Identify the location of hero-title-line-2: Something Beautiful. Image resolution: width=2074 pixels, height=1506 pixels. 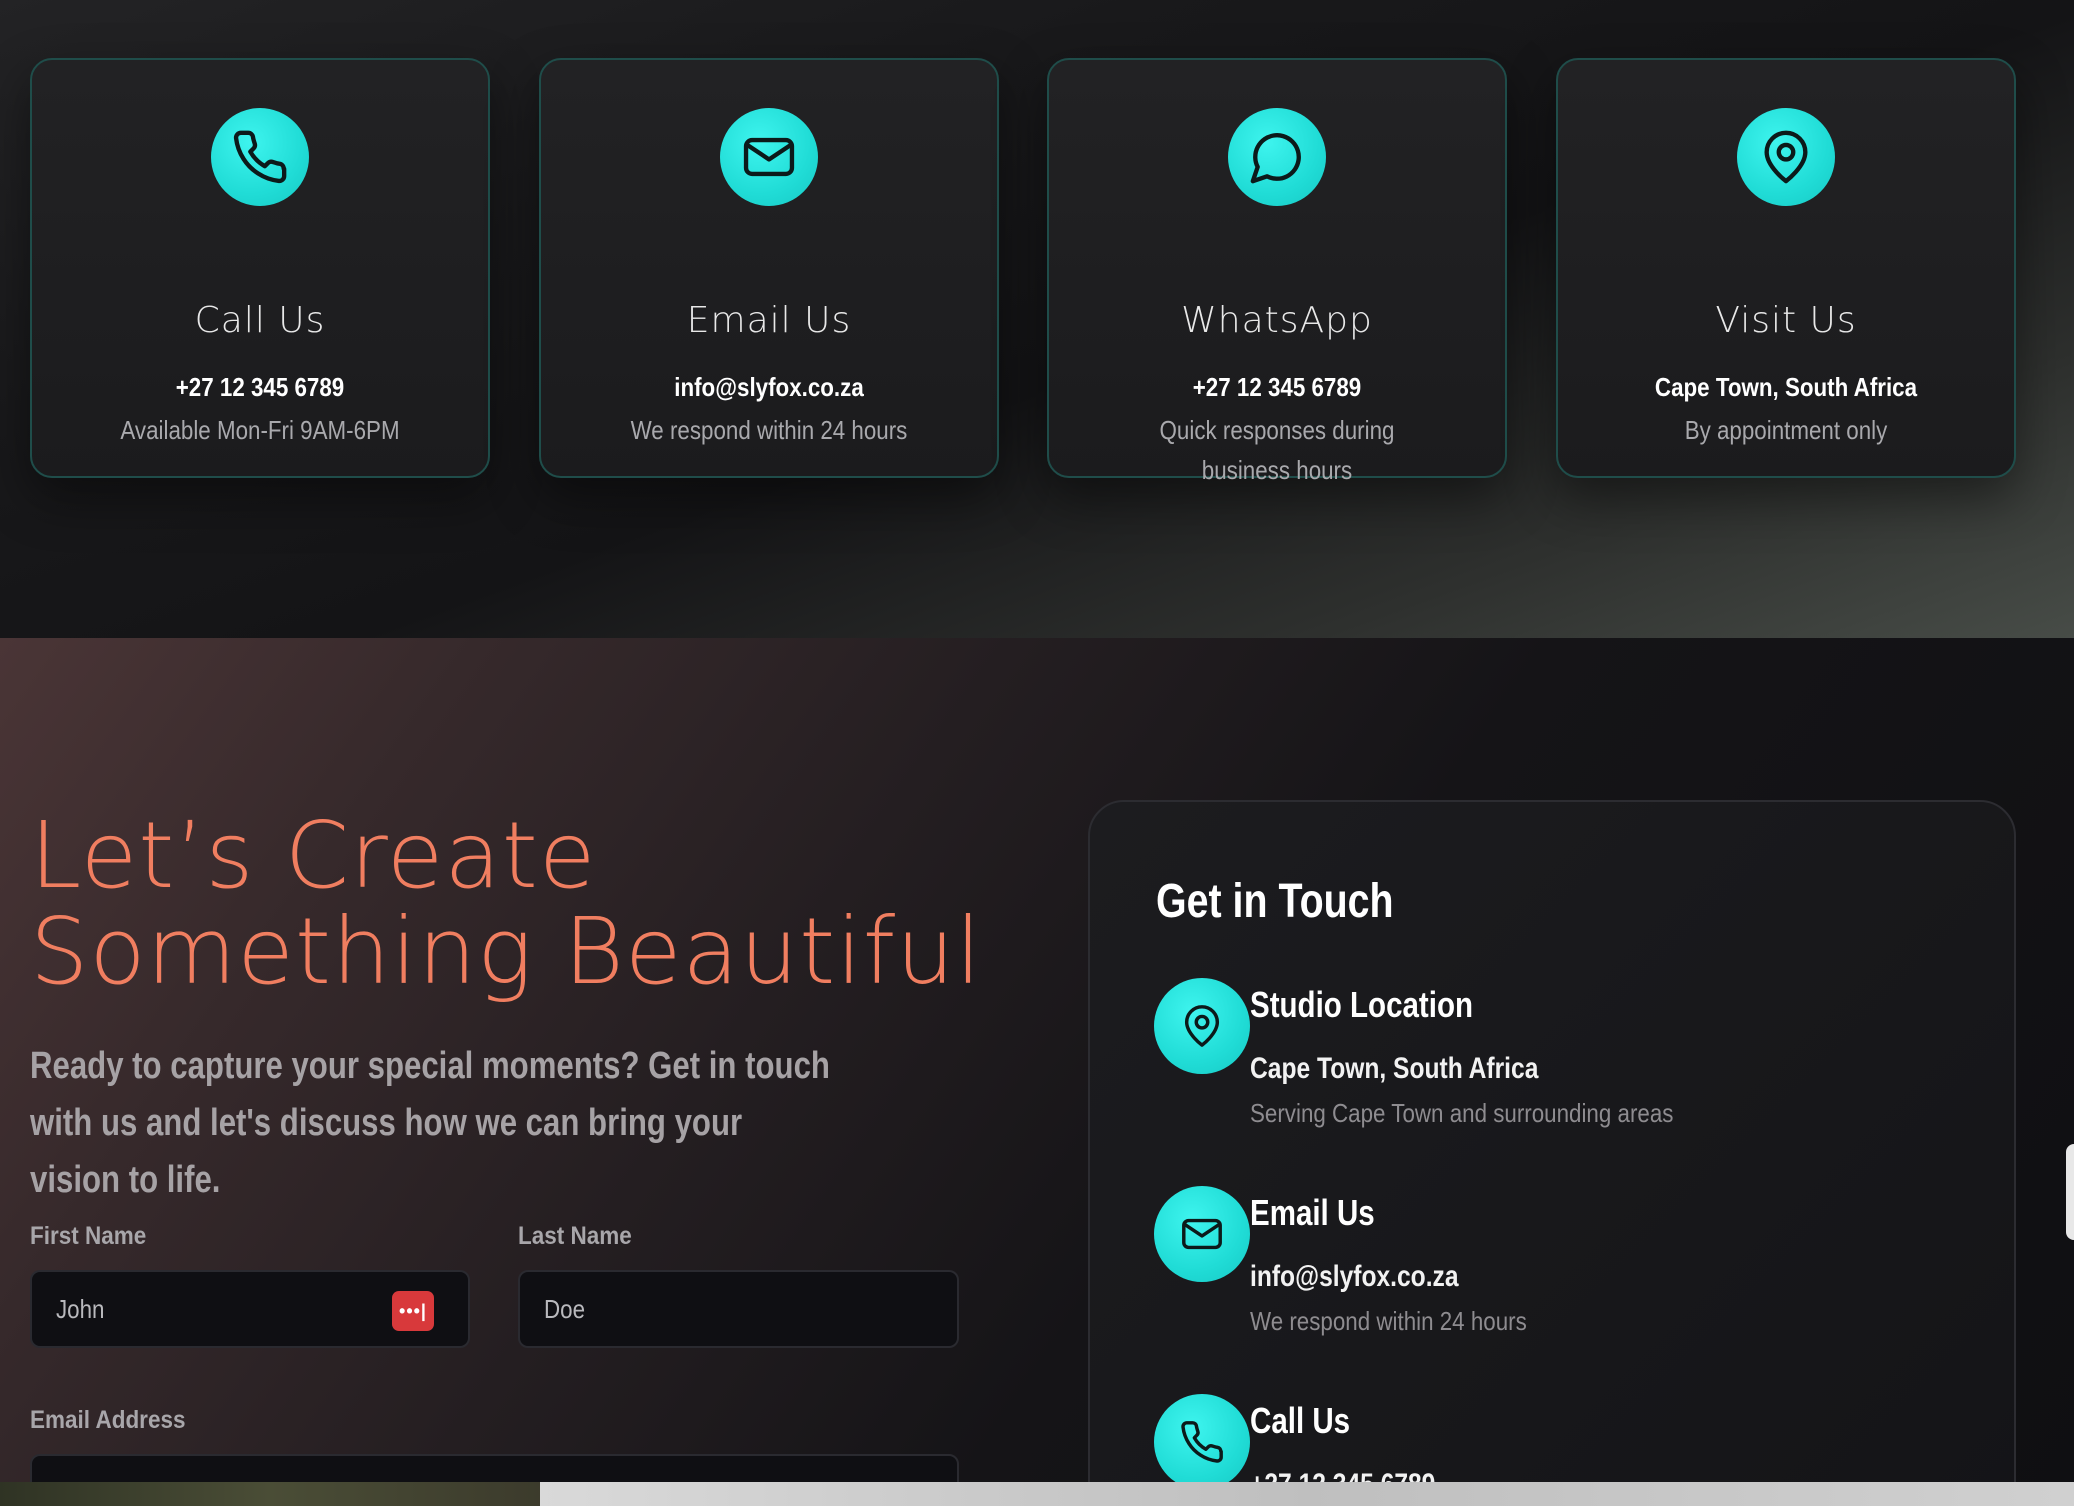
(506, 951).